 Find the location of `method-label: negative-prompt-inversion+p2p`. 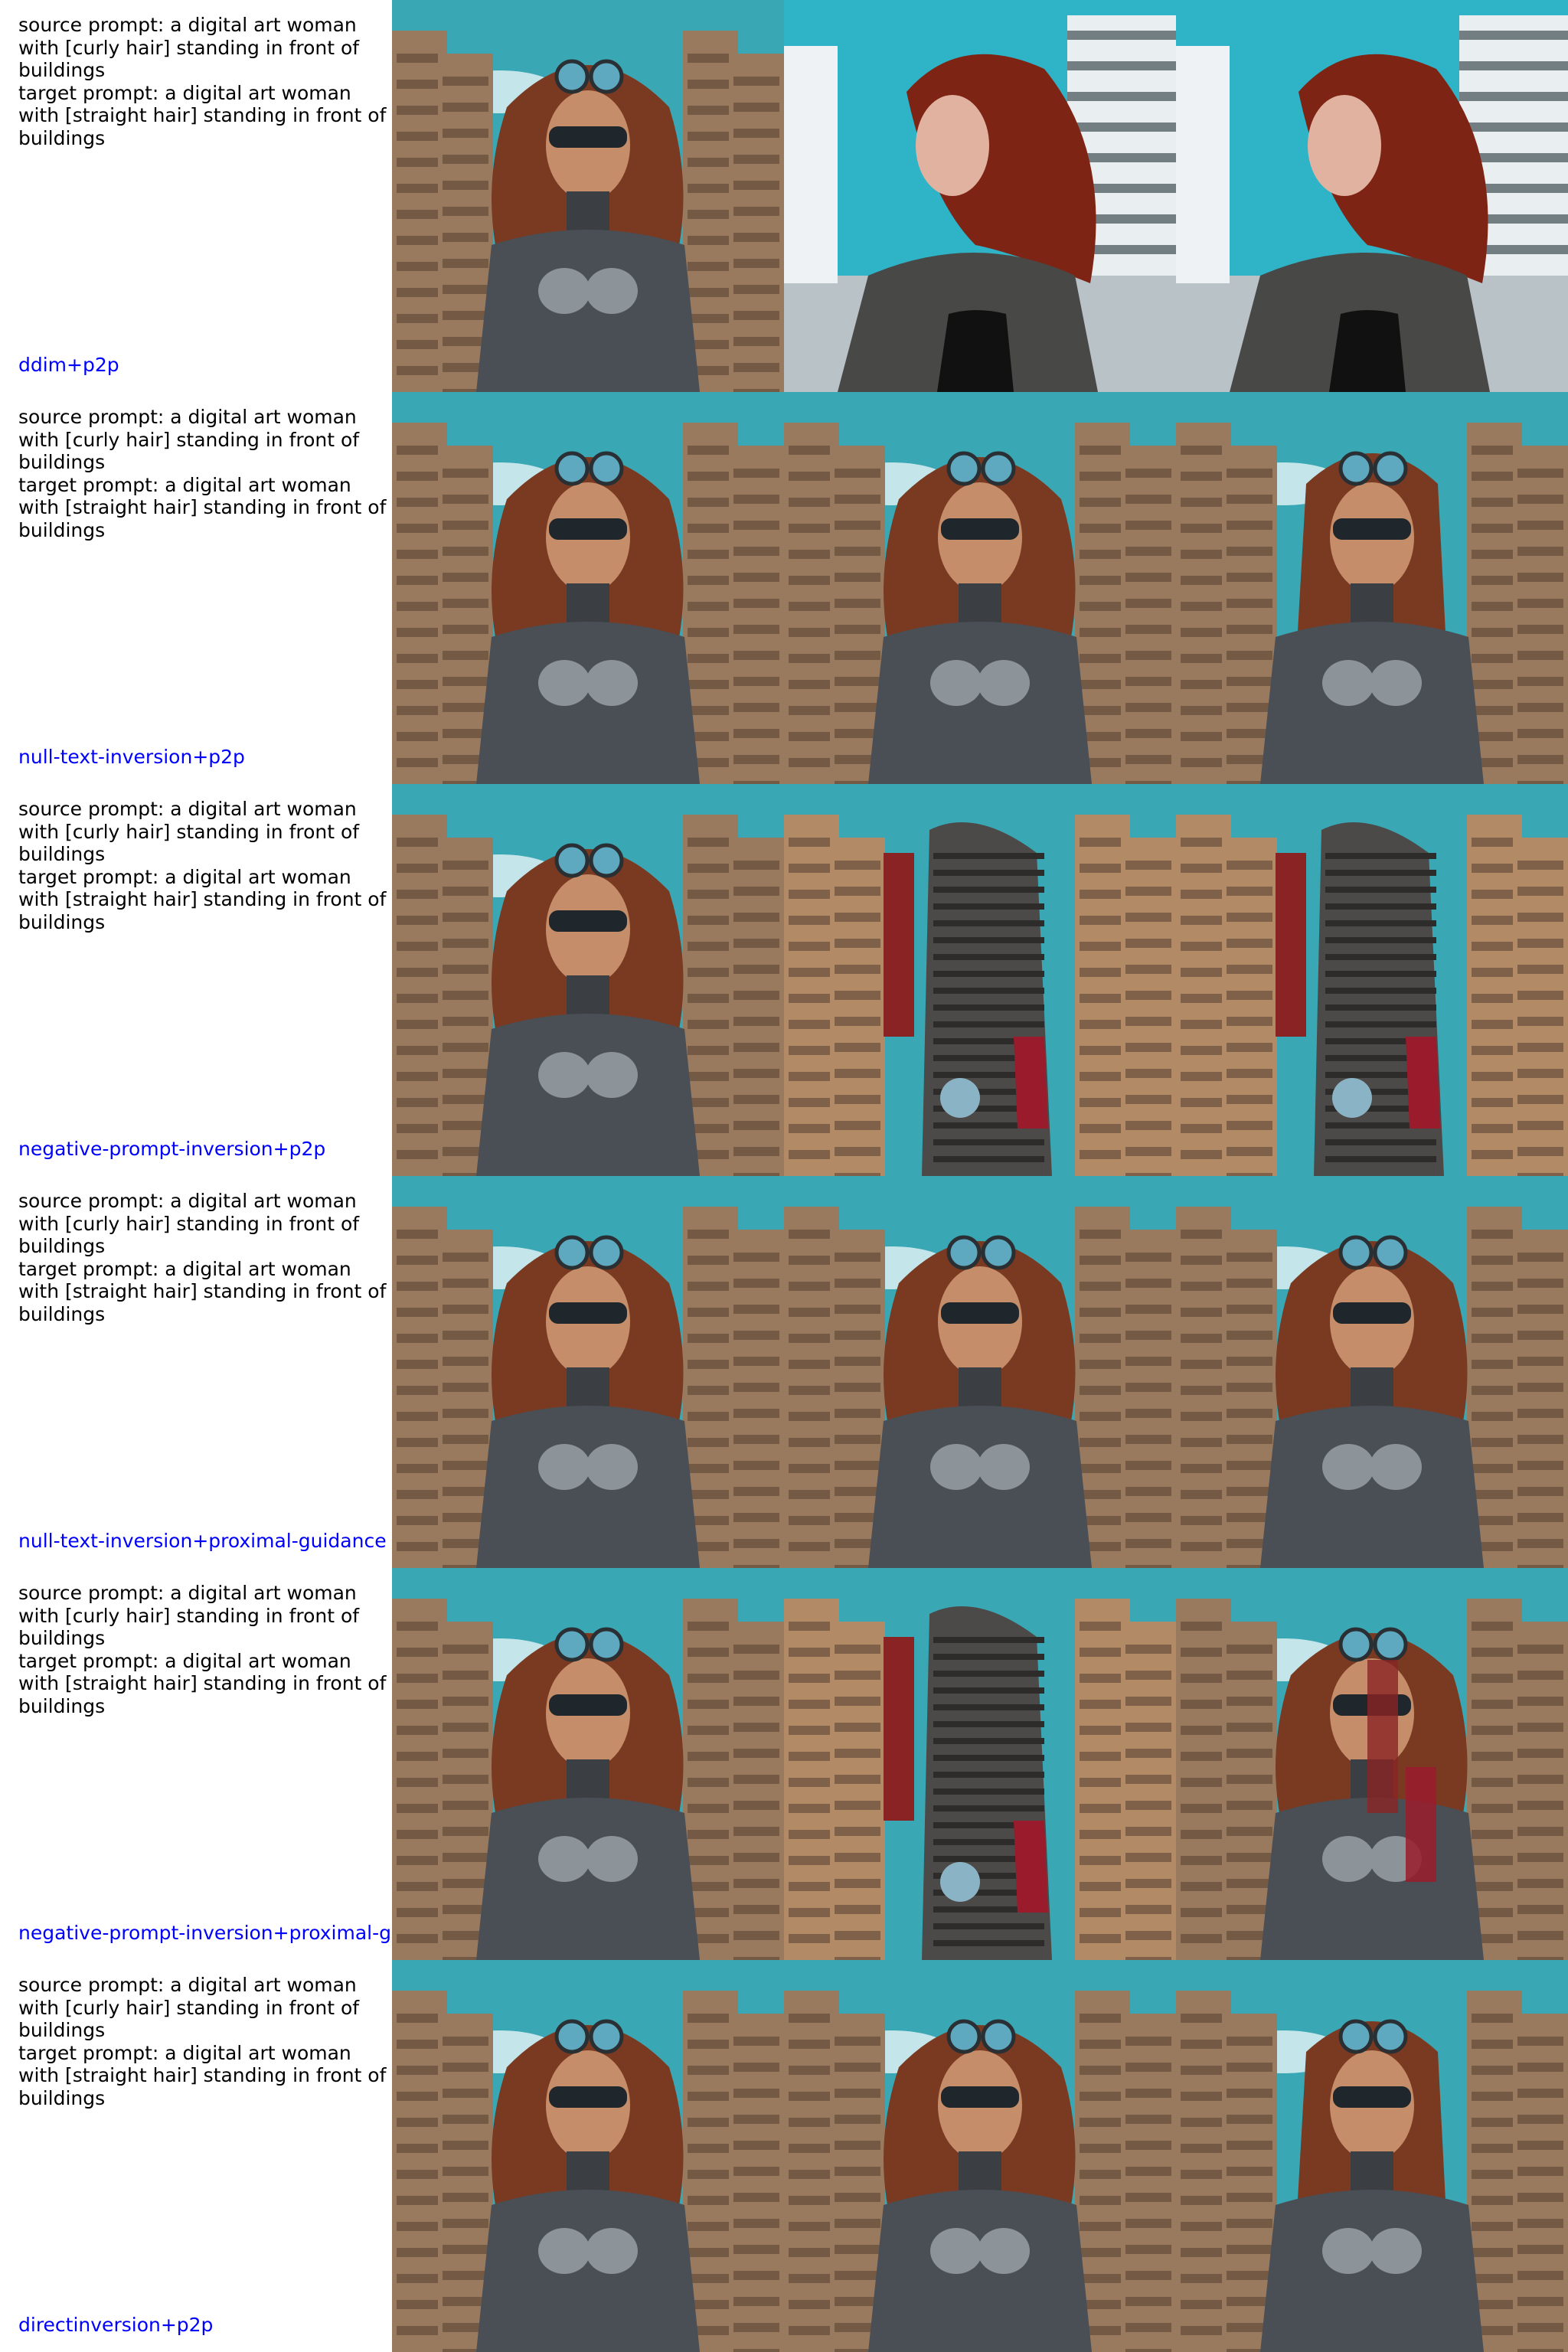

method-label: negative-prompt-inversion+p2p is located at coordinates (172, 1149).